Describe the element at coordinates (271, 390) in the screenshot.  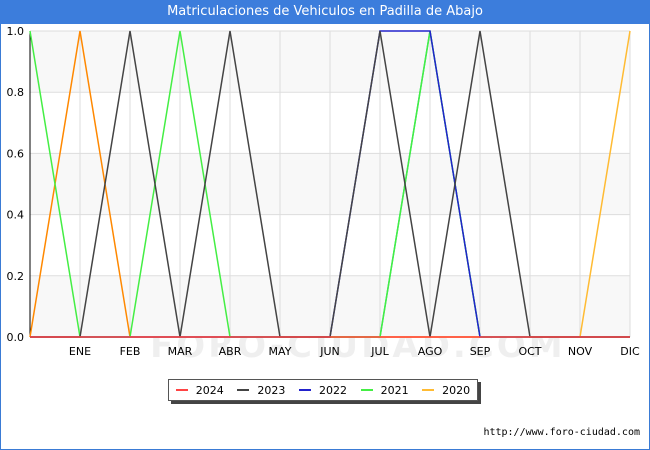
I see `legend-label: 2023` at that location.